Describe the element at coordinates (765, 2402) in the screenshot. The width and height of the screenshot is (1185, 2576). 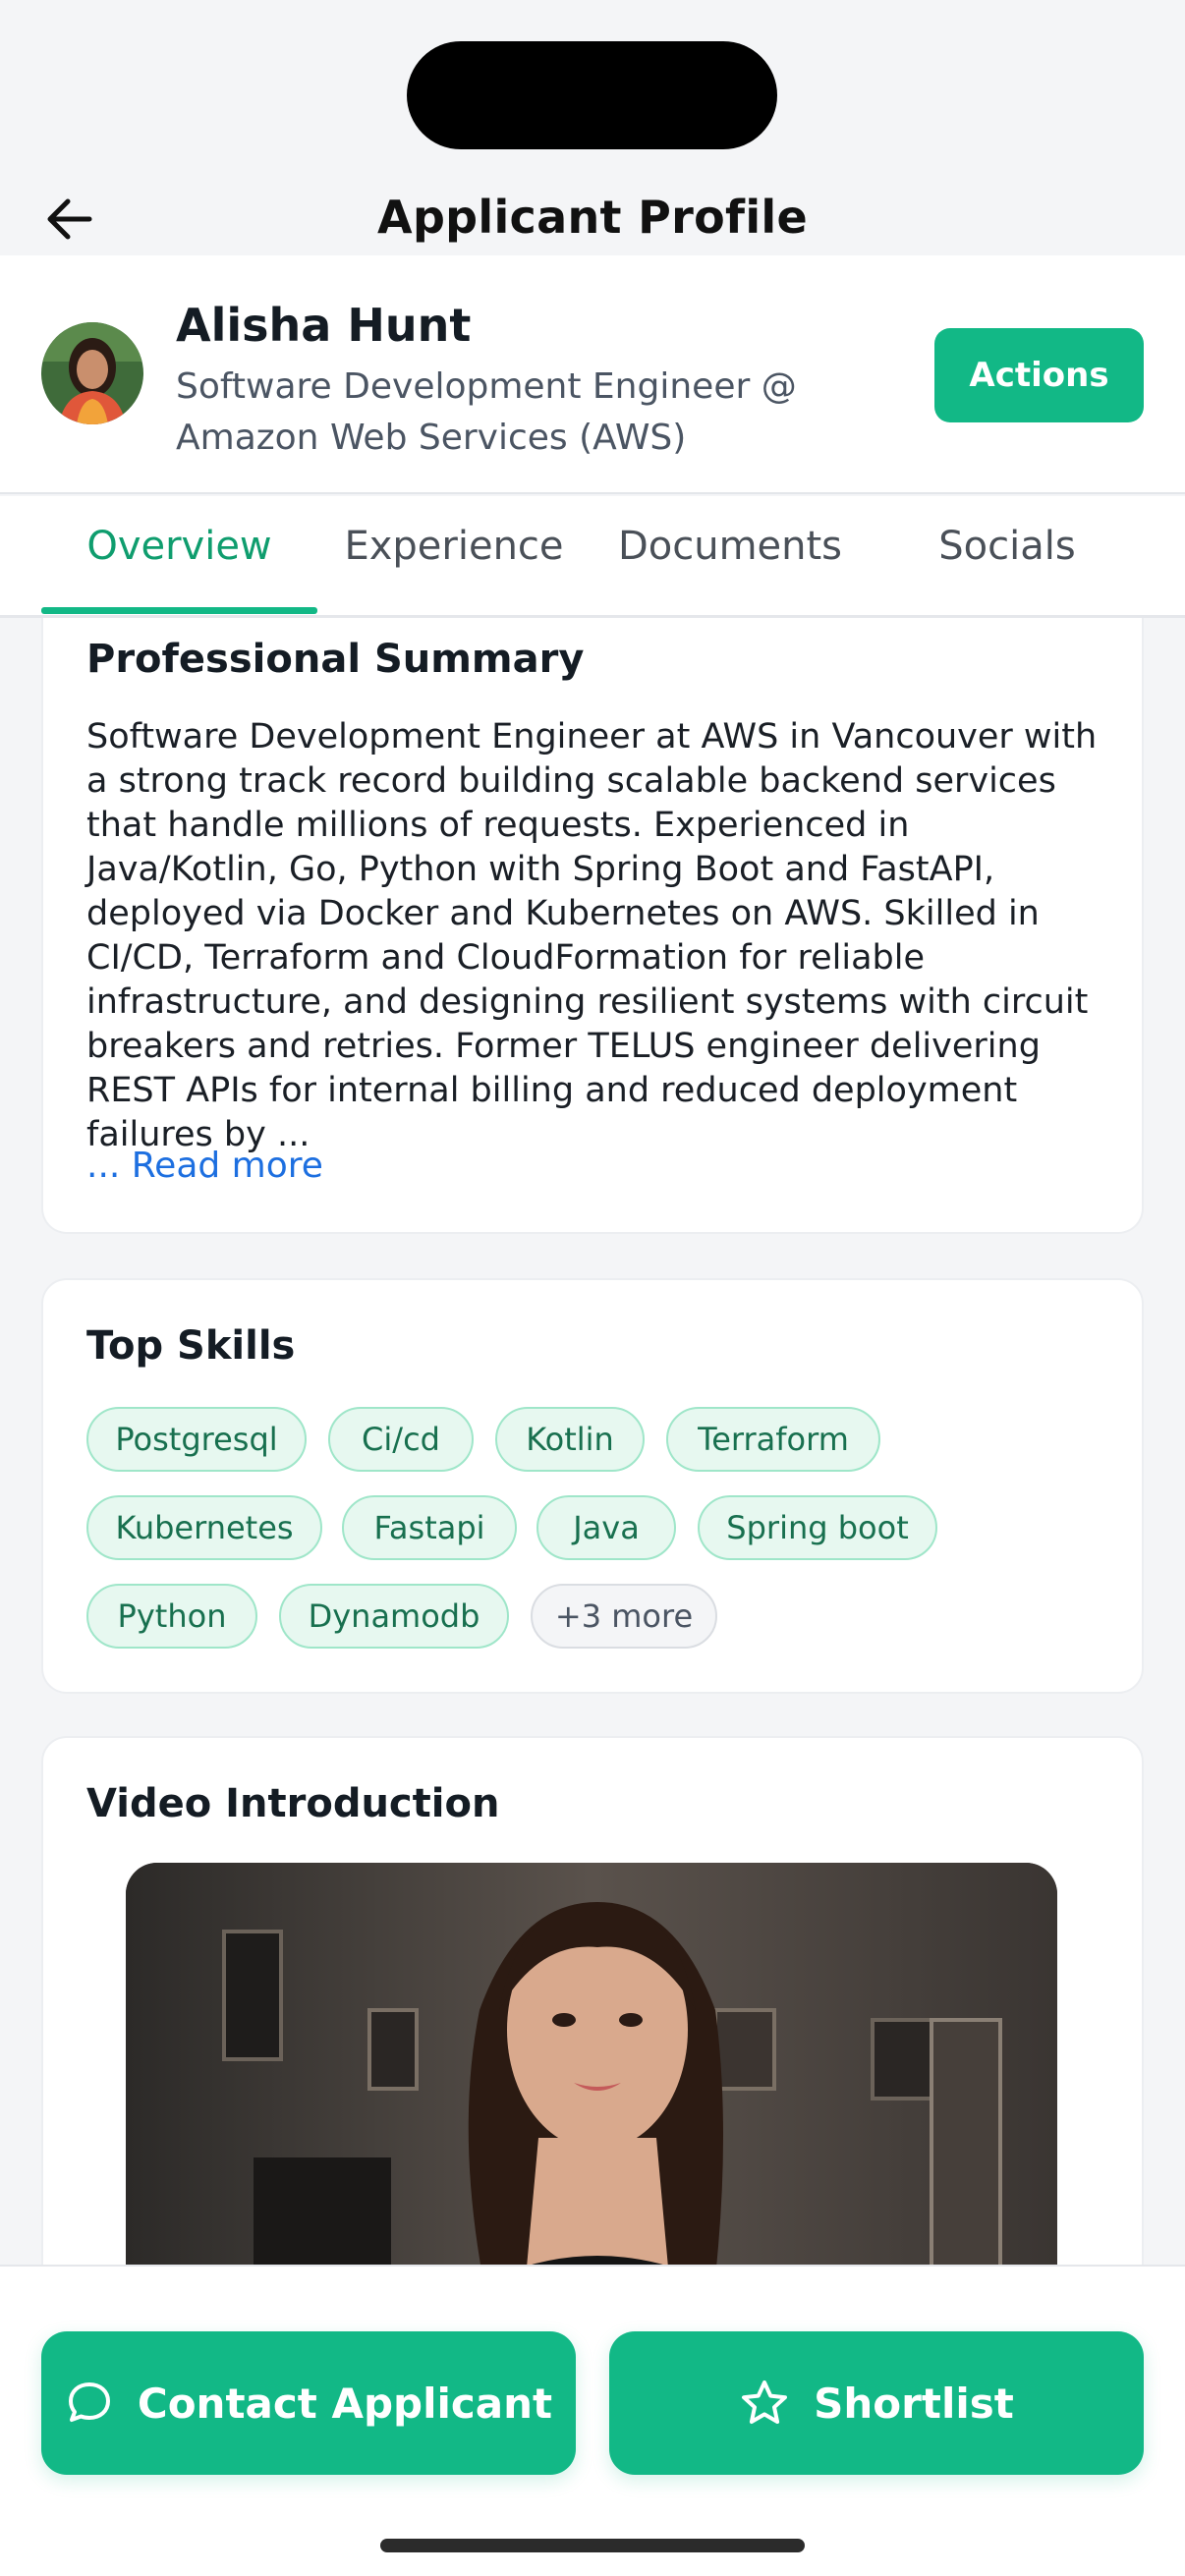
I see `star-icon` at that location.